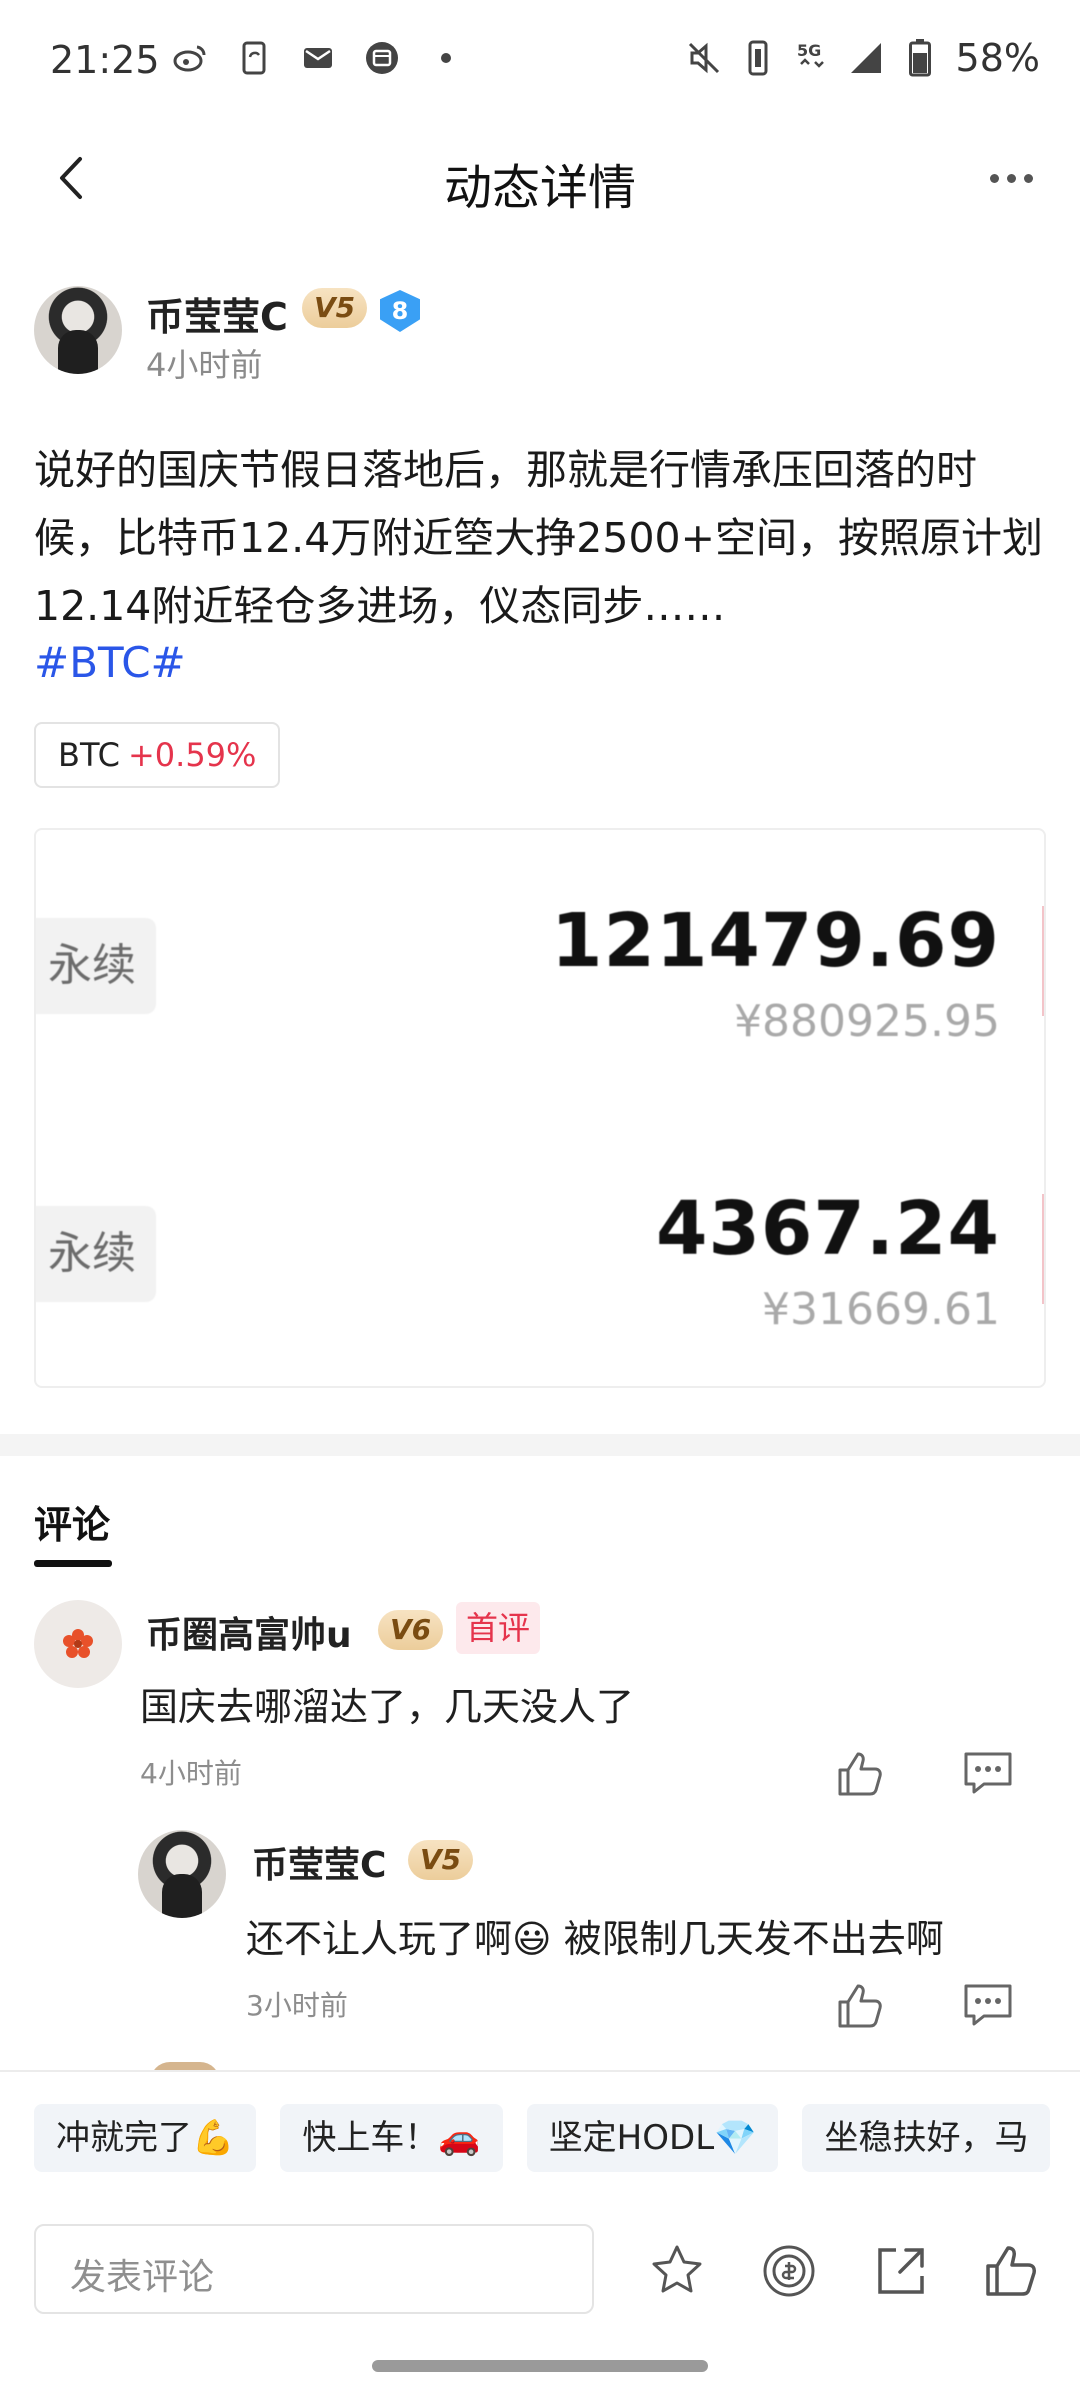  I want to click on svg-text: 5G, so click(809, 50).